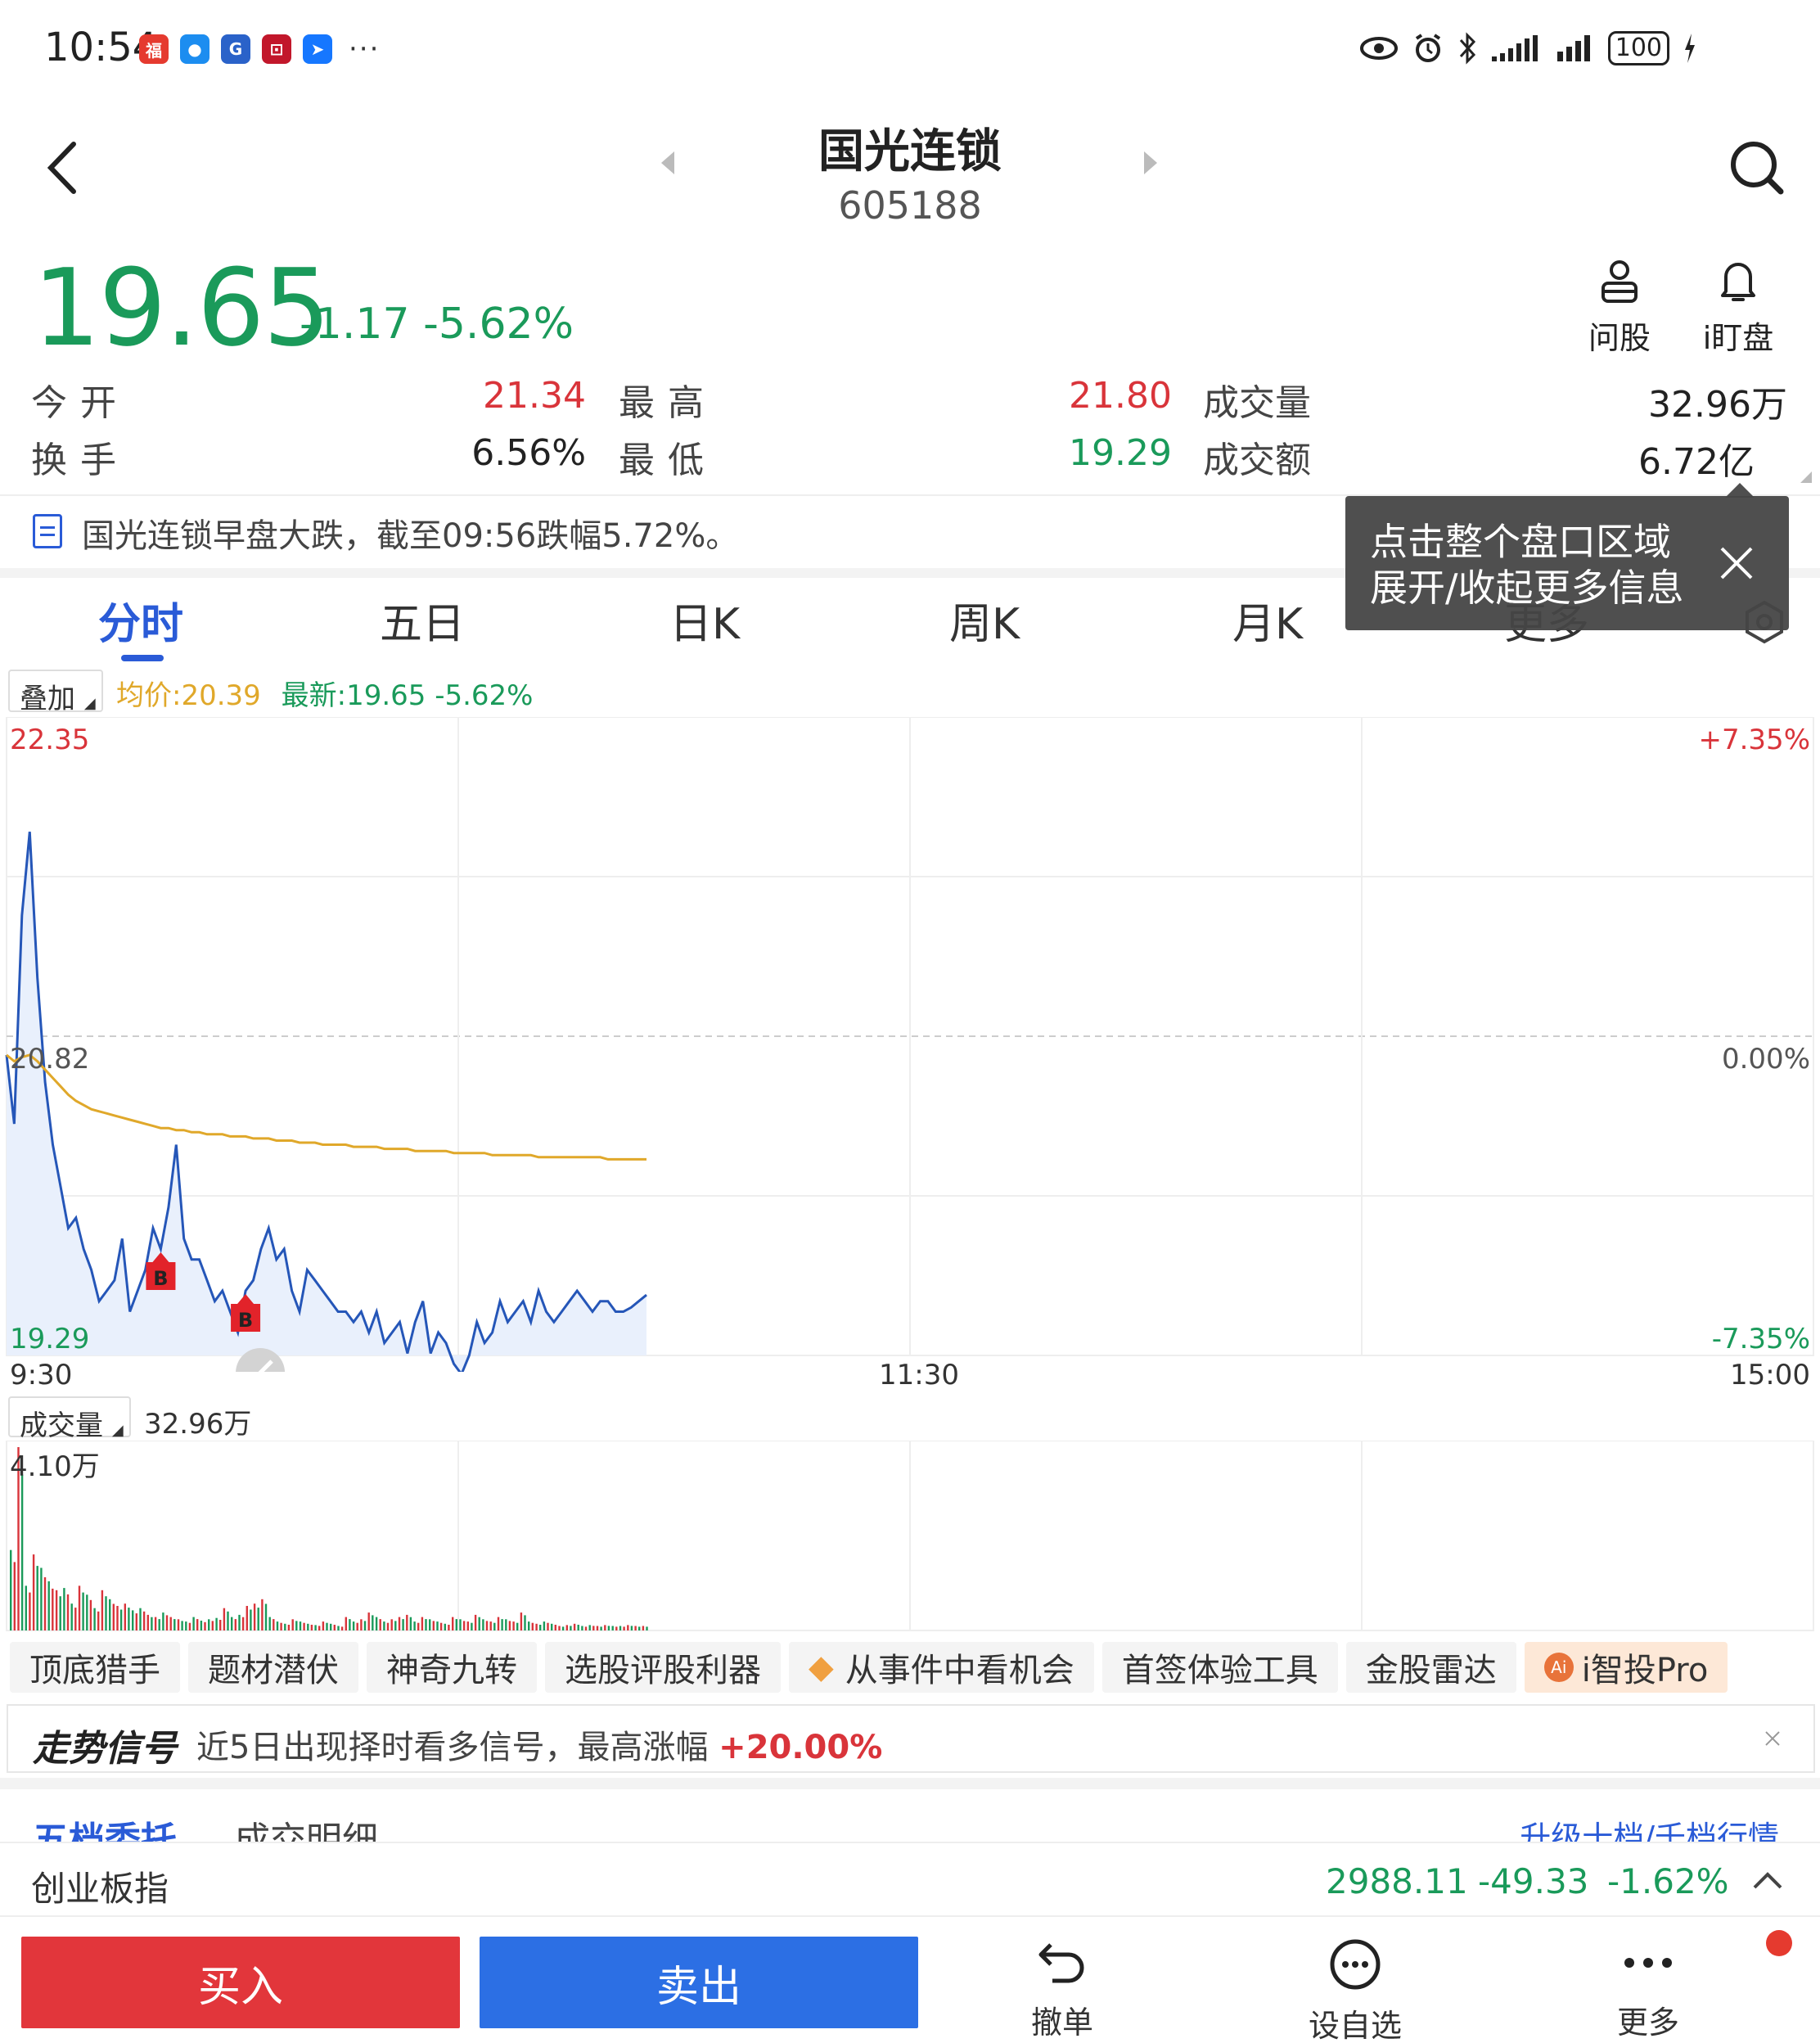 The height and width of the screenshot is (2043, 1820). I want to click on tab-weekly-k: 周K, so click(985, 620).